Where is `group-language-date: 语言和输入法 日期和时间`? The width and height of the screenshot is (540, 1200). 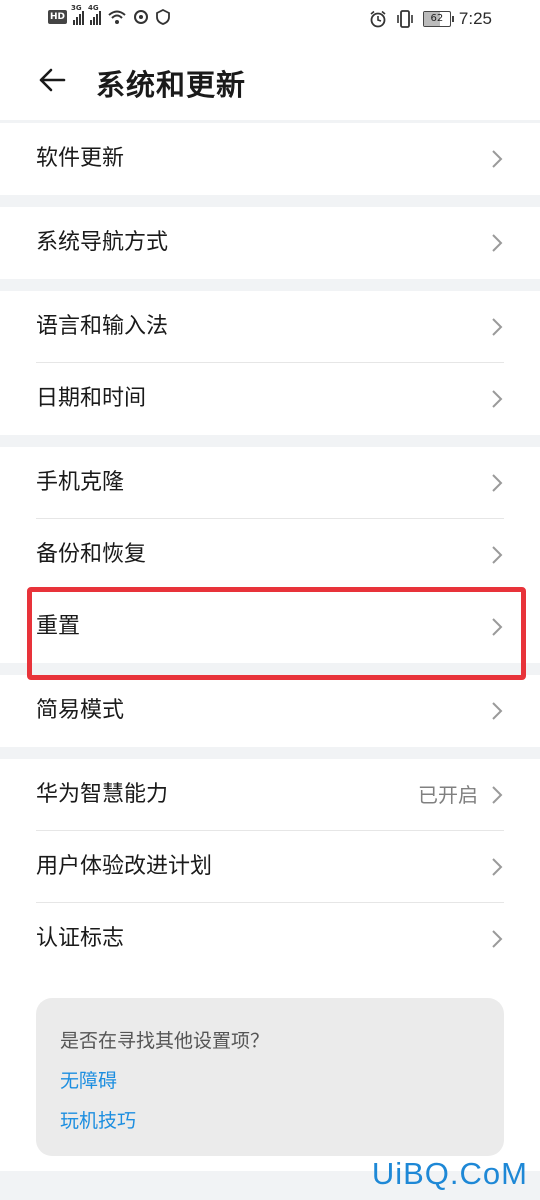 group-language-date: 语言和输入法 日期和时间 is located at coordinates (270, 363).